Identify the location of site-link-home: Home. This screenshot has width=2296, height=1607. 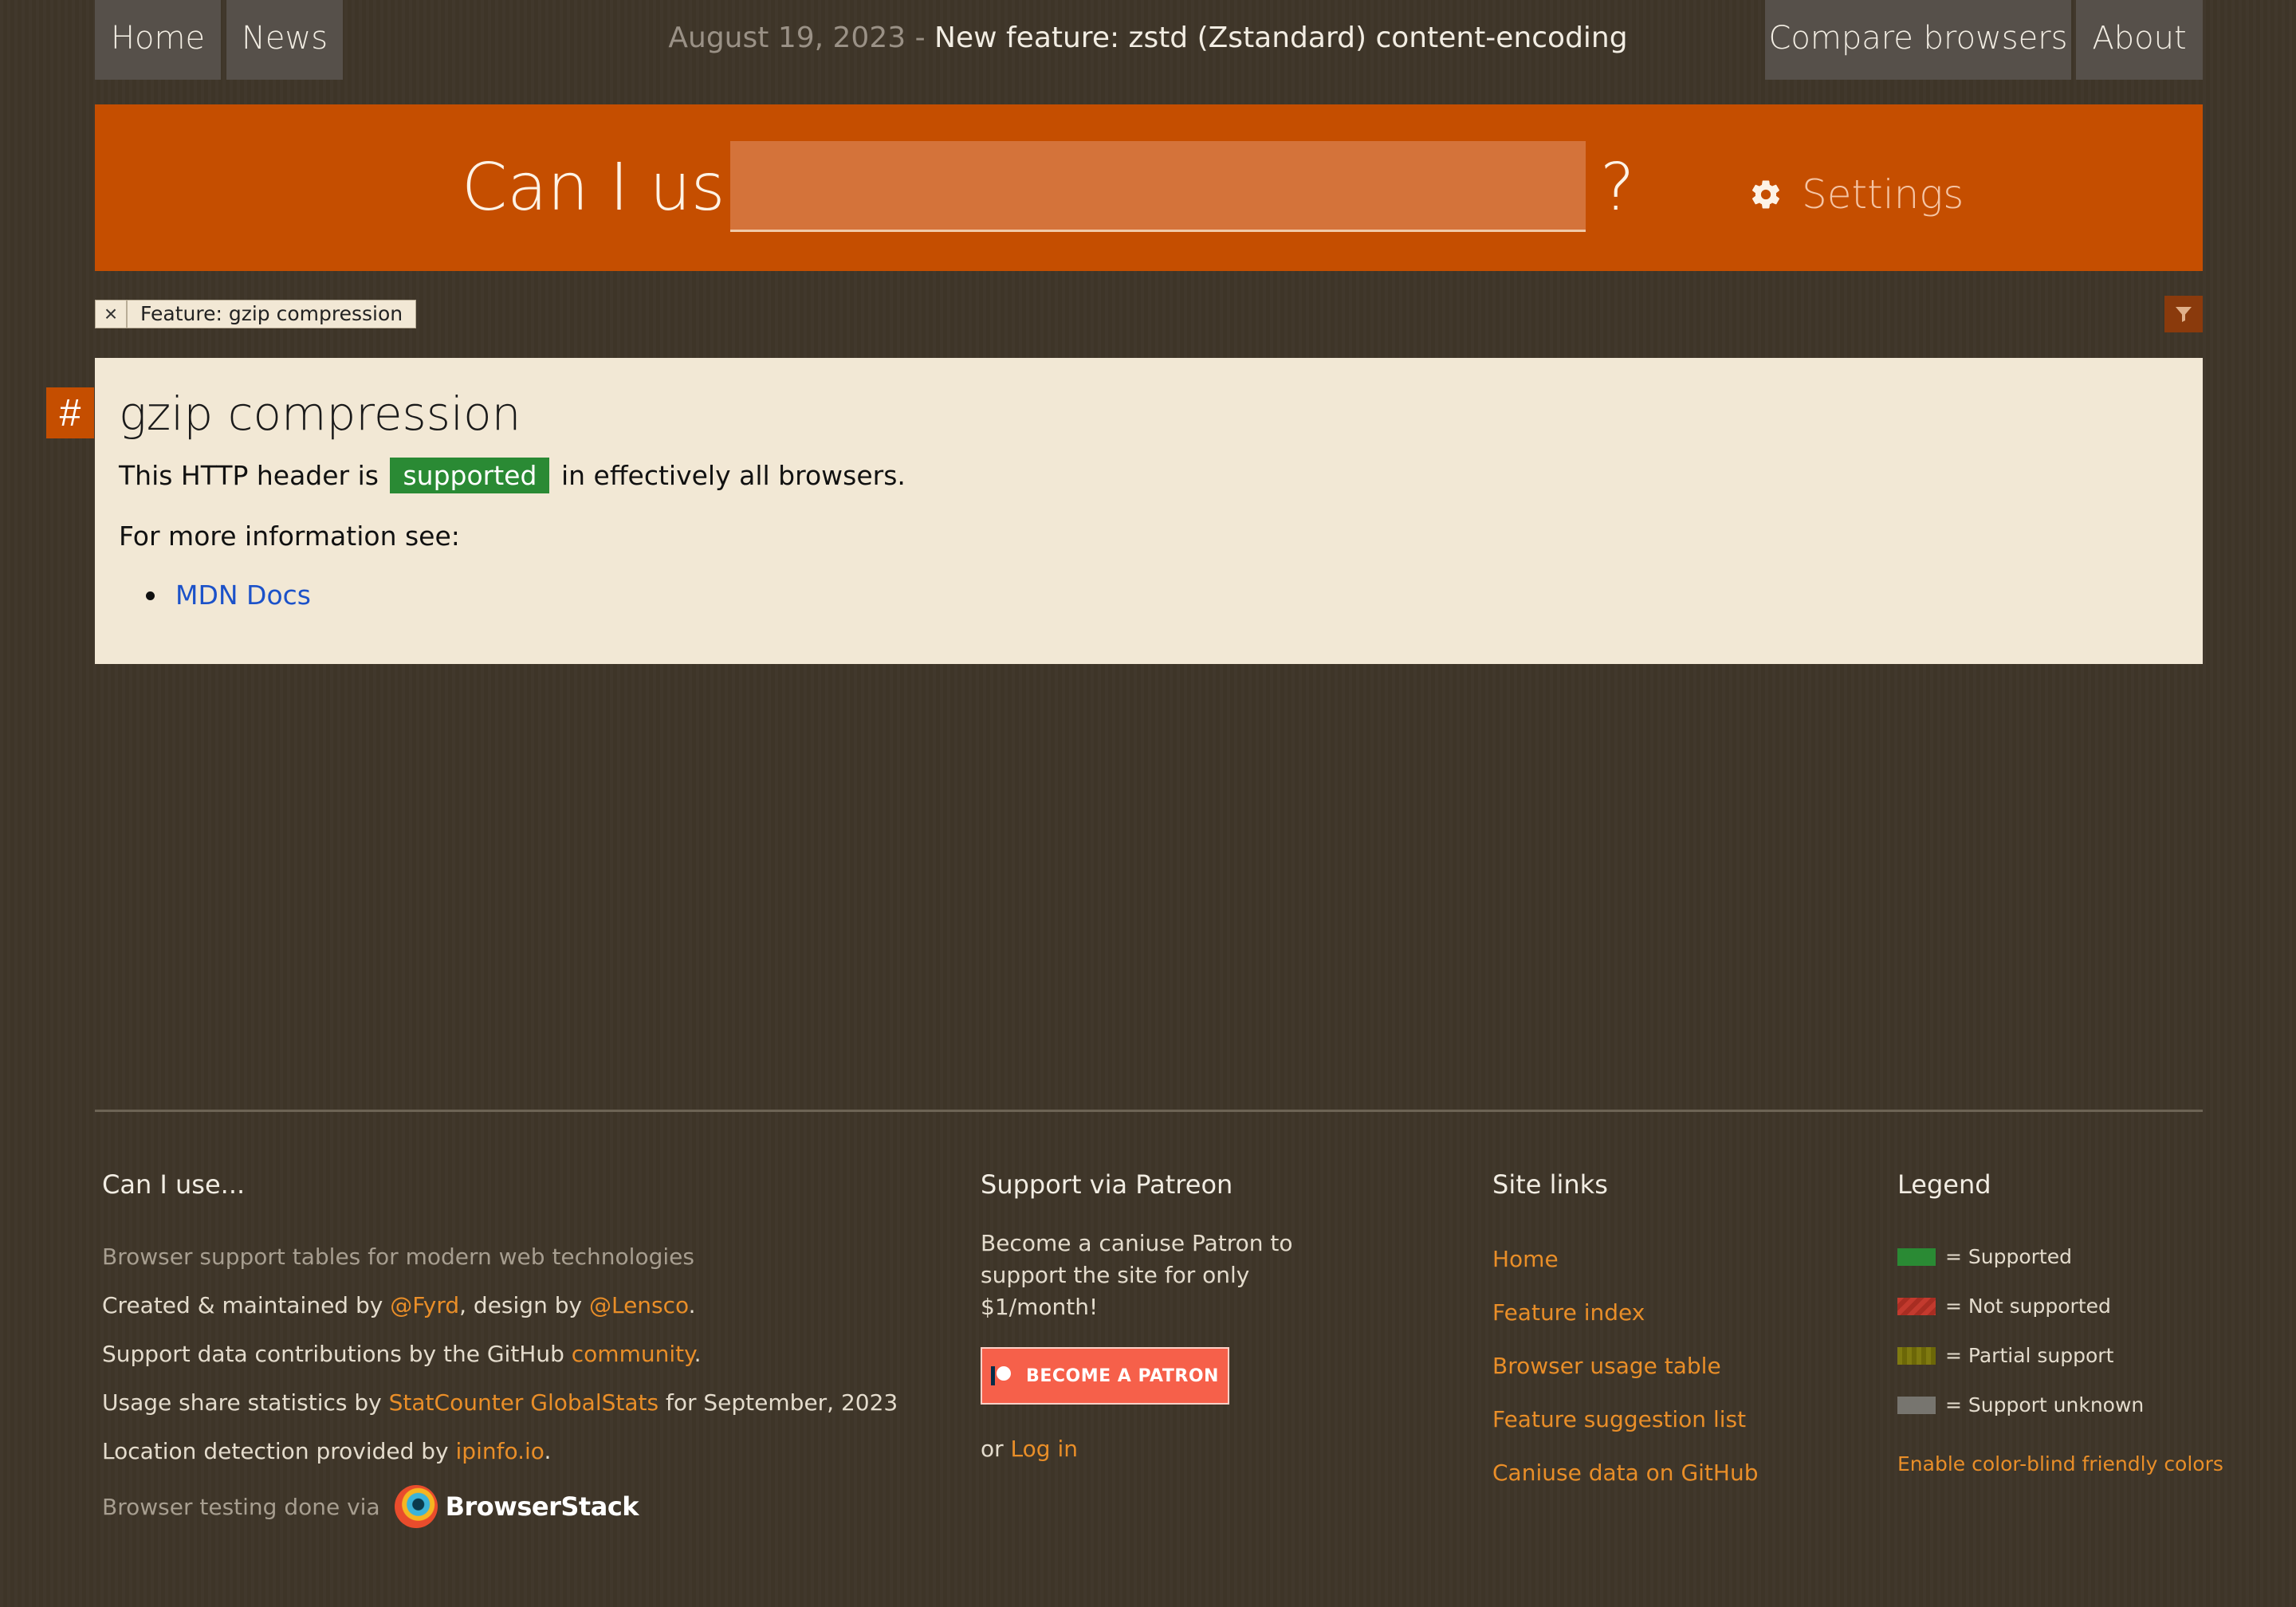
(1625, 1259).